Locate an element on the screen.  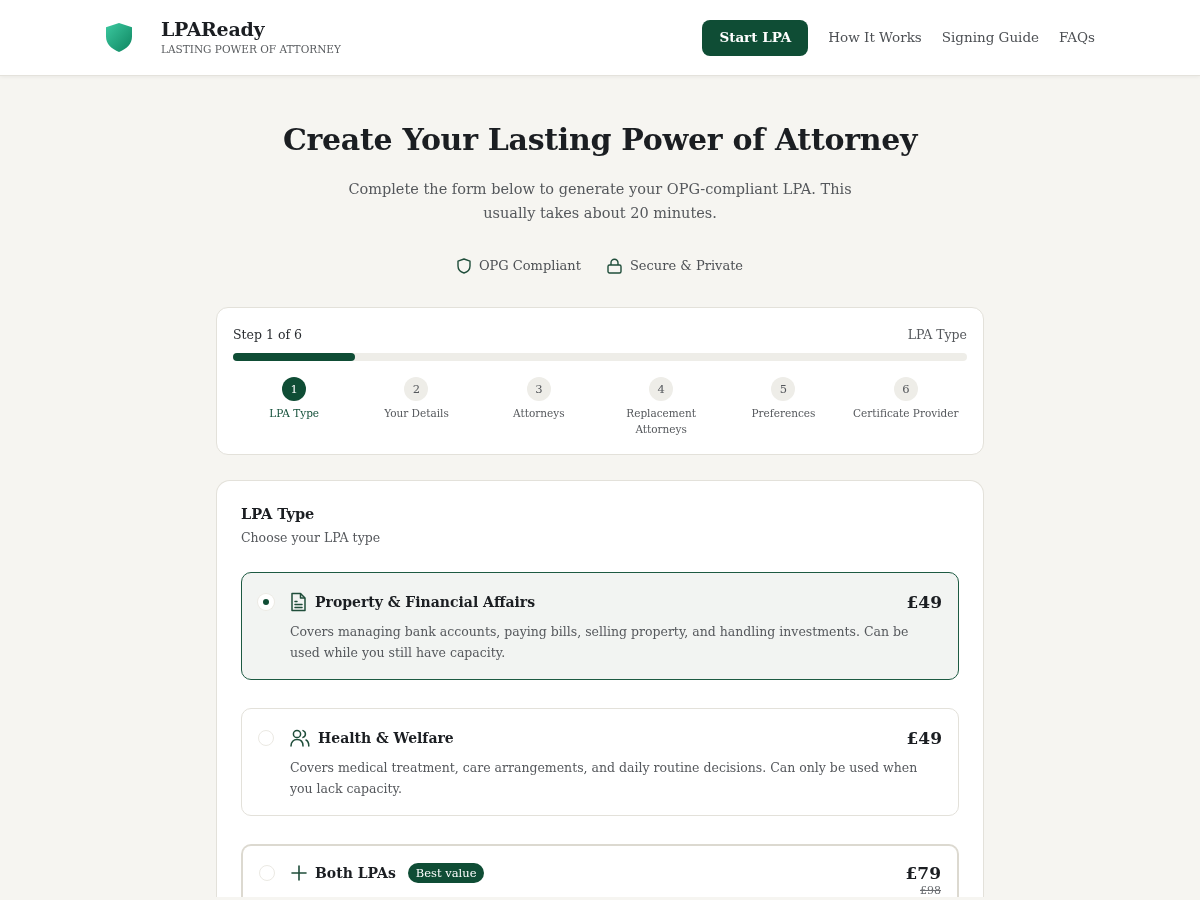
step-number: 6 is located at coordinates (905, 389).